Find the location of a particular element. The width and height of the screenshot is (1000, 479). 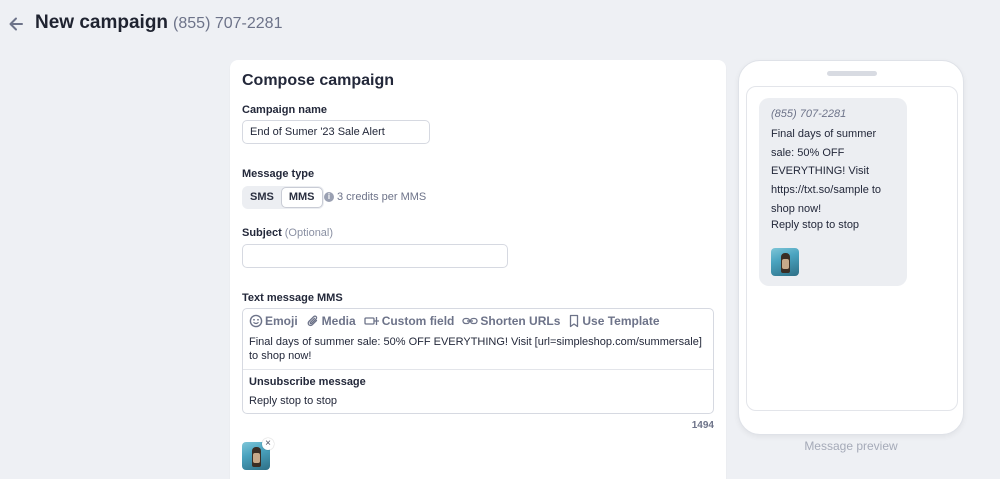

message-type-label: Message type is located at coordinates (278, 174).